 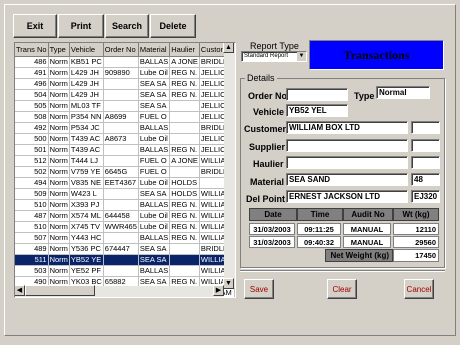 What do you see at coordinates (125, 95) in the screenshot?
I see `table-row: 504 Norm L429 JH SEA SA REG N. JELLICO` at bounding box center [125, 95].